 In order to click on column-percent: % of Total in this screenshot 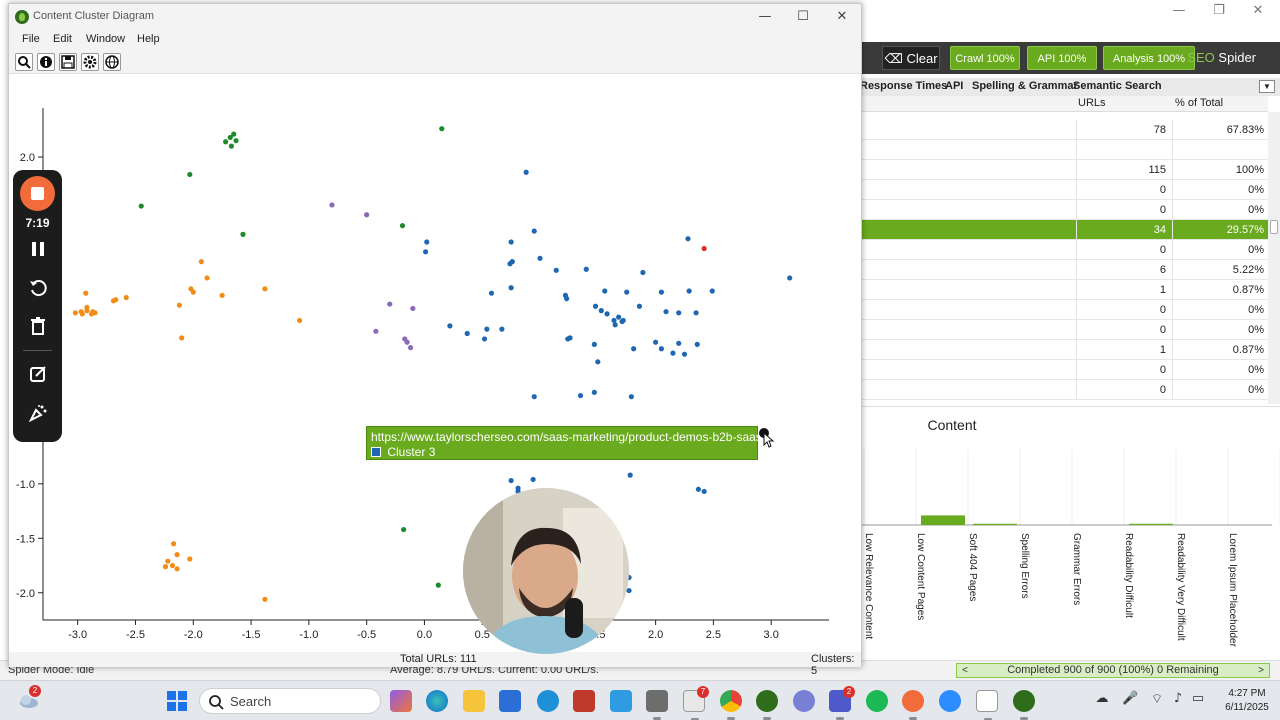, I will do `click(1199, 103)`.